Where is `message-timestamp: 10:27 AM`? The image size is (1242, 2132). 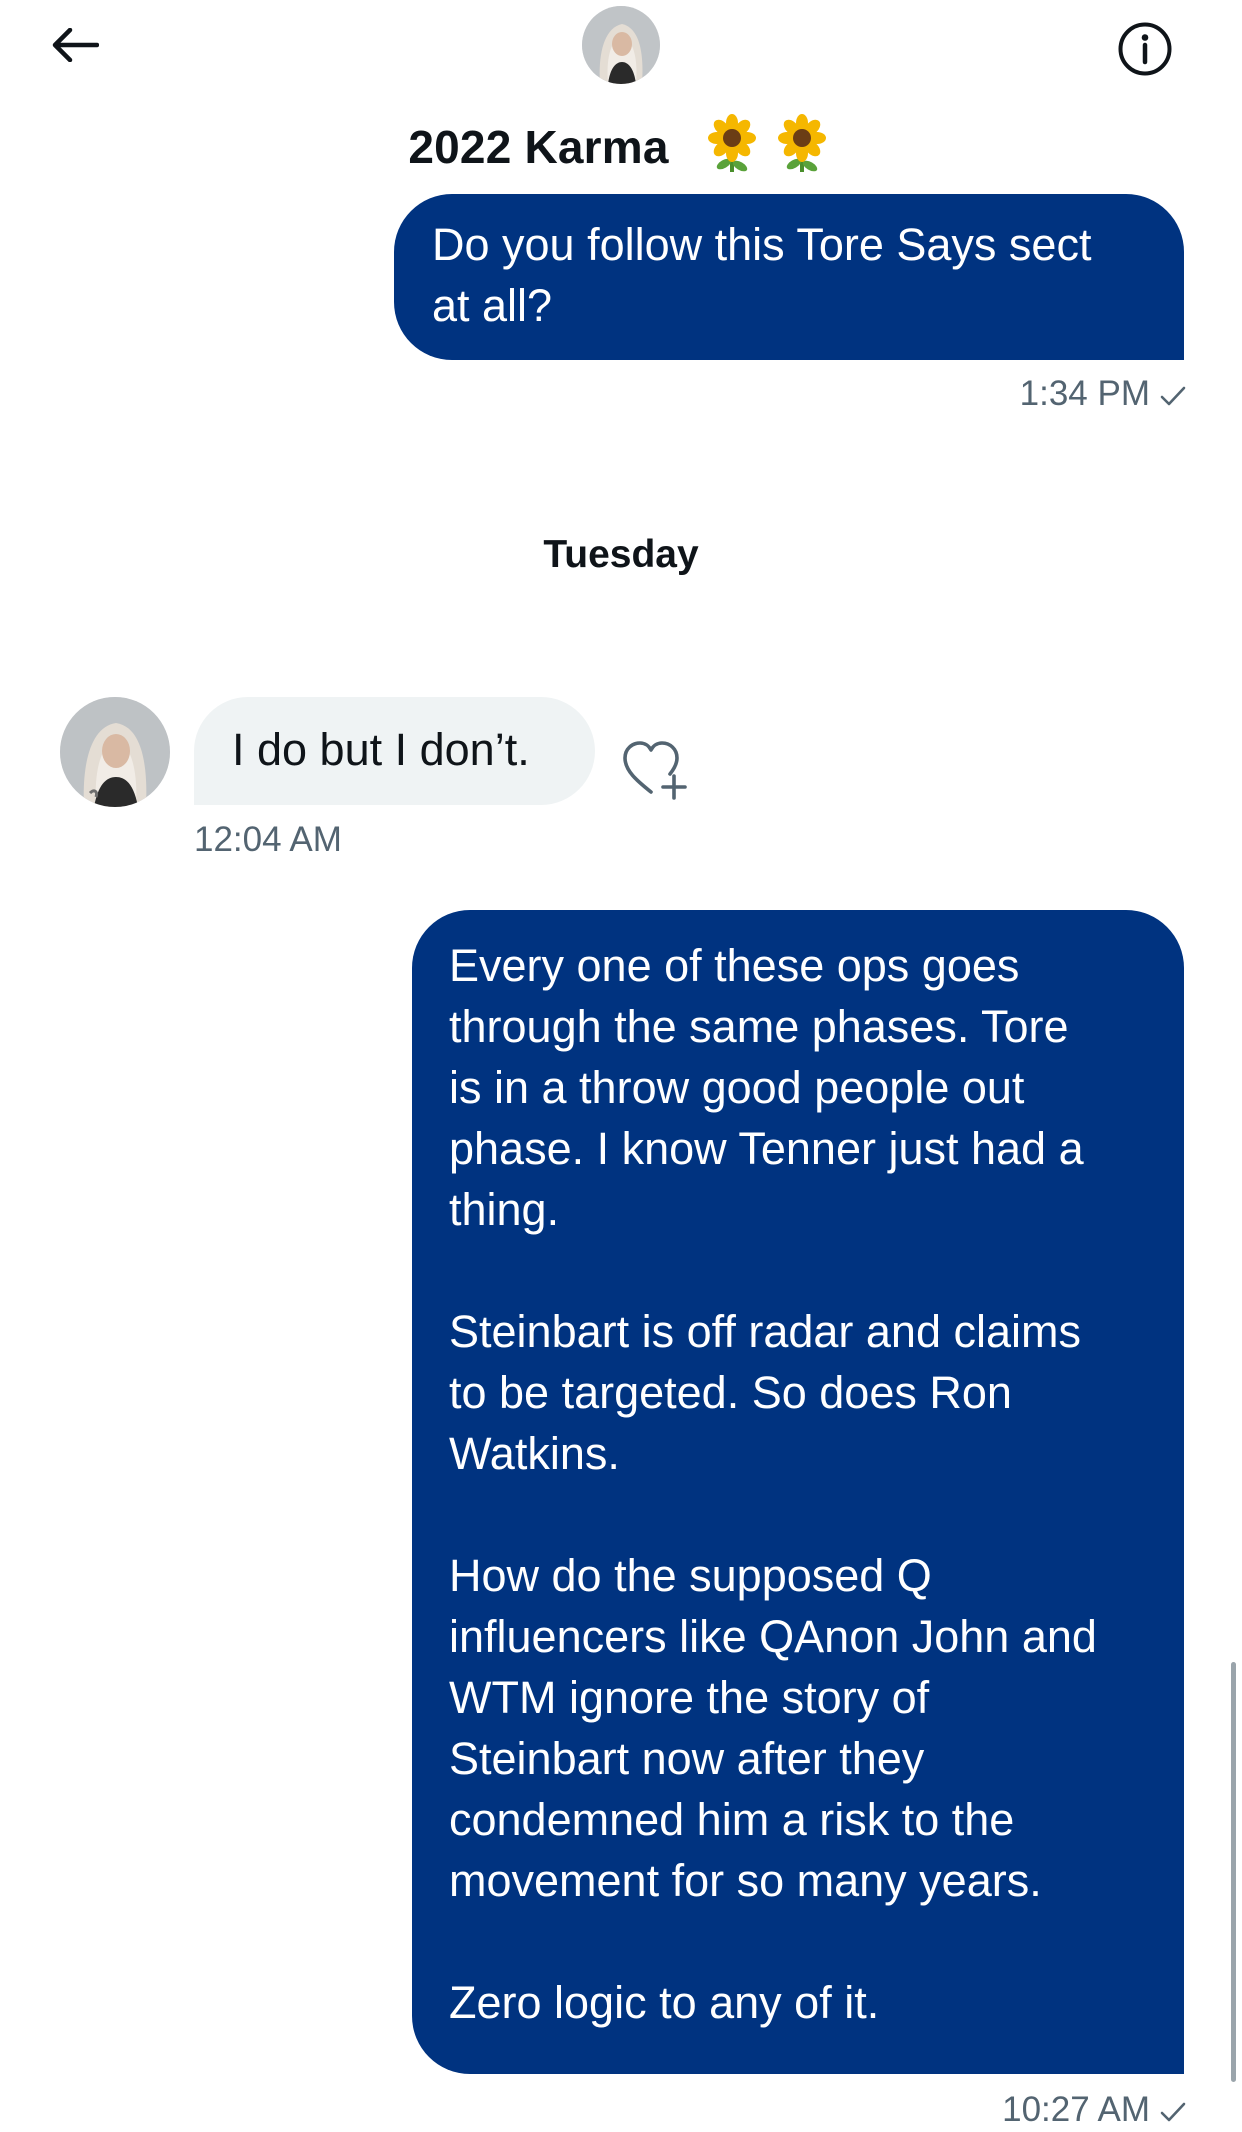 message-timestamp: 10:27 AM is located at coordinates (1094, 2110).